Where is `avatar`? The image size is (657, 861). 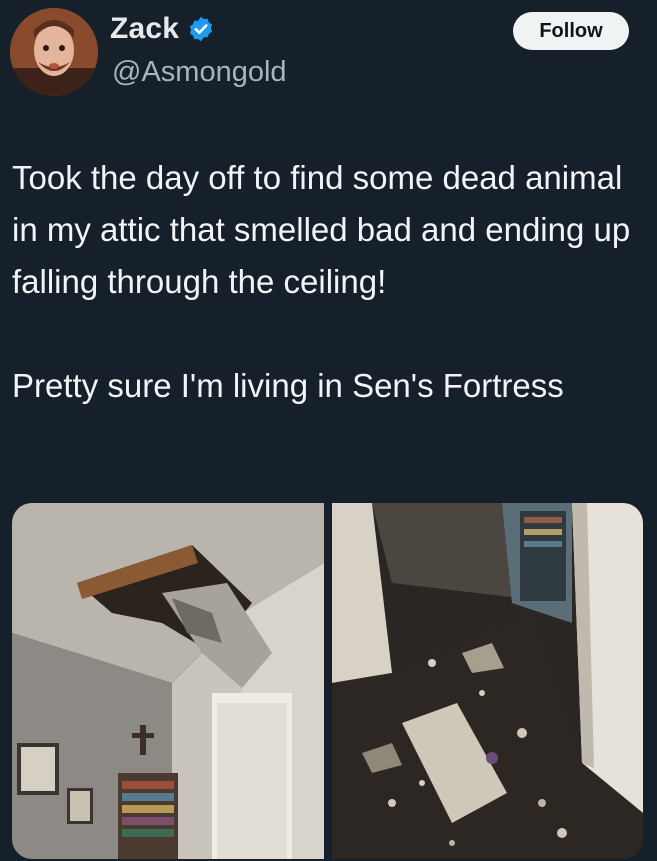 avatar is located at coordinates (54, 52).